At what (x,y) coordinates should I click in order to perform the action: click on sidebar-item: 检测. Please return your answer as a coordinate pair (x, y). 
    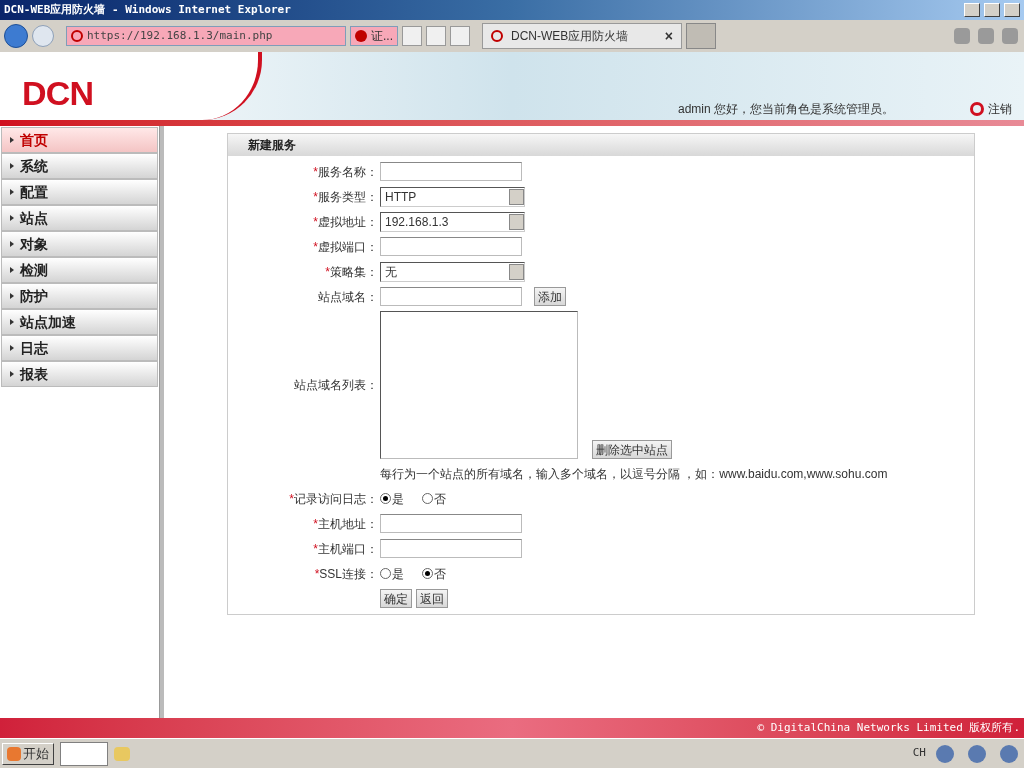
    Looking at the image, I should click on (79, 270).